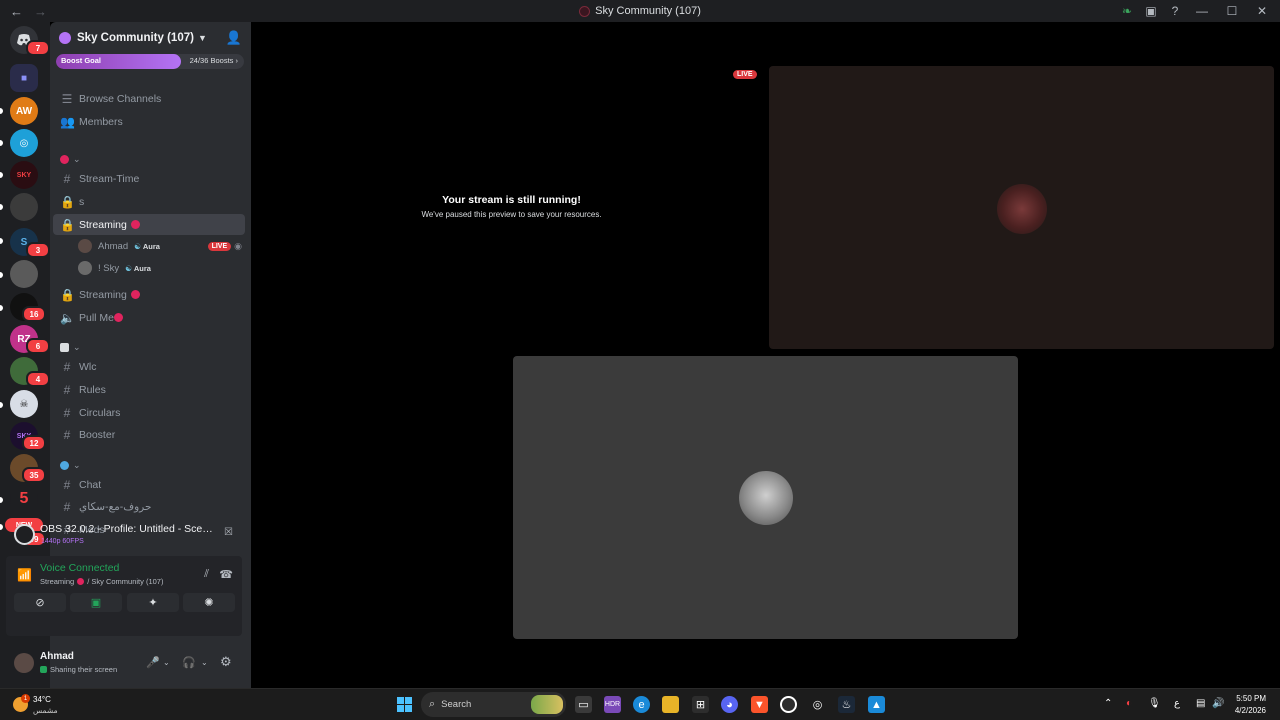 Image resolution: width=1280 pixels, height=720 pixels. I want to click on boost-count: 24/36 Boosts ›, so click(213, 60).